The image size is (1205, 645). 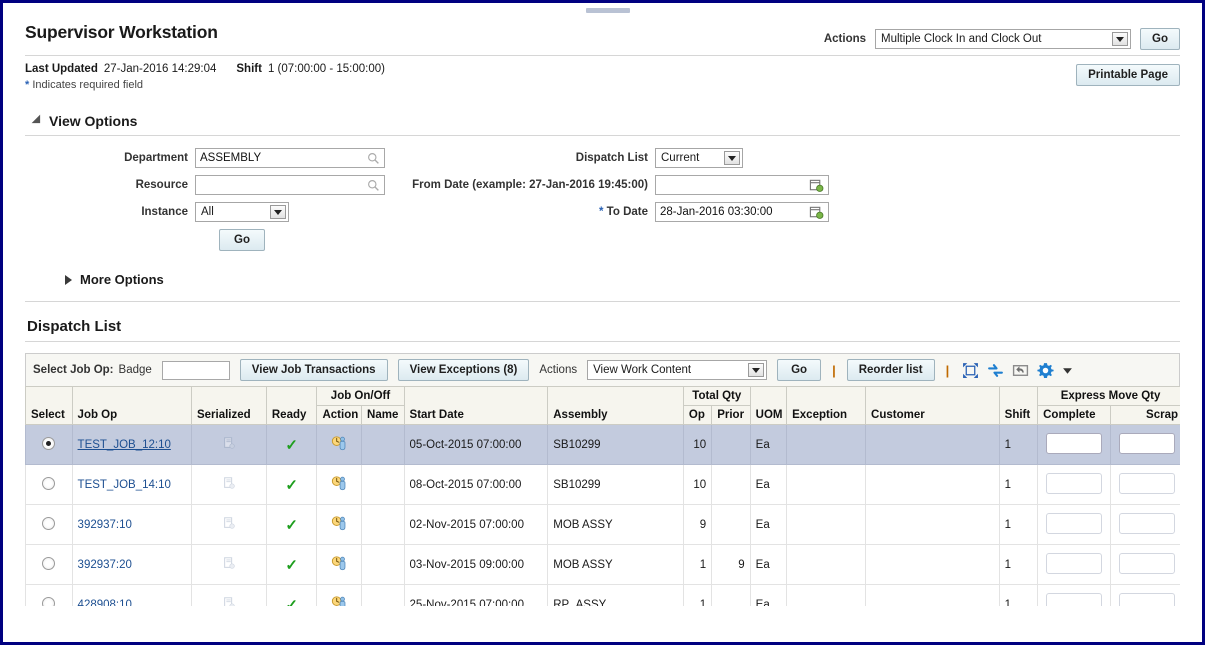 I want to click on from-date-input, so click(x=742, y=185).